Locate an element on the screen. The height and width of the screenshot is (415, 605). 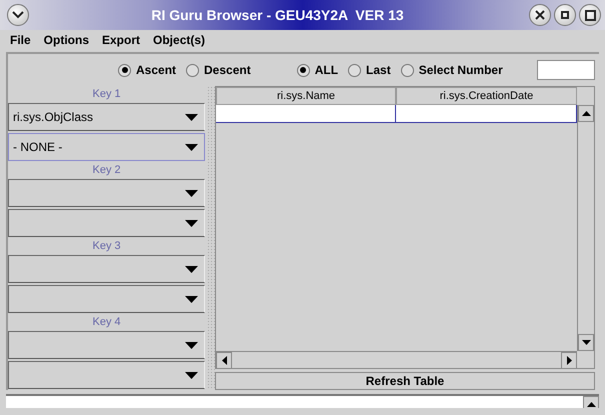
refresh-table-button: Refresh Table is located at coordinates (405, 381).